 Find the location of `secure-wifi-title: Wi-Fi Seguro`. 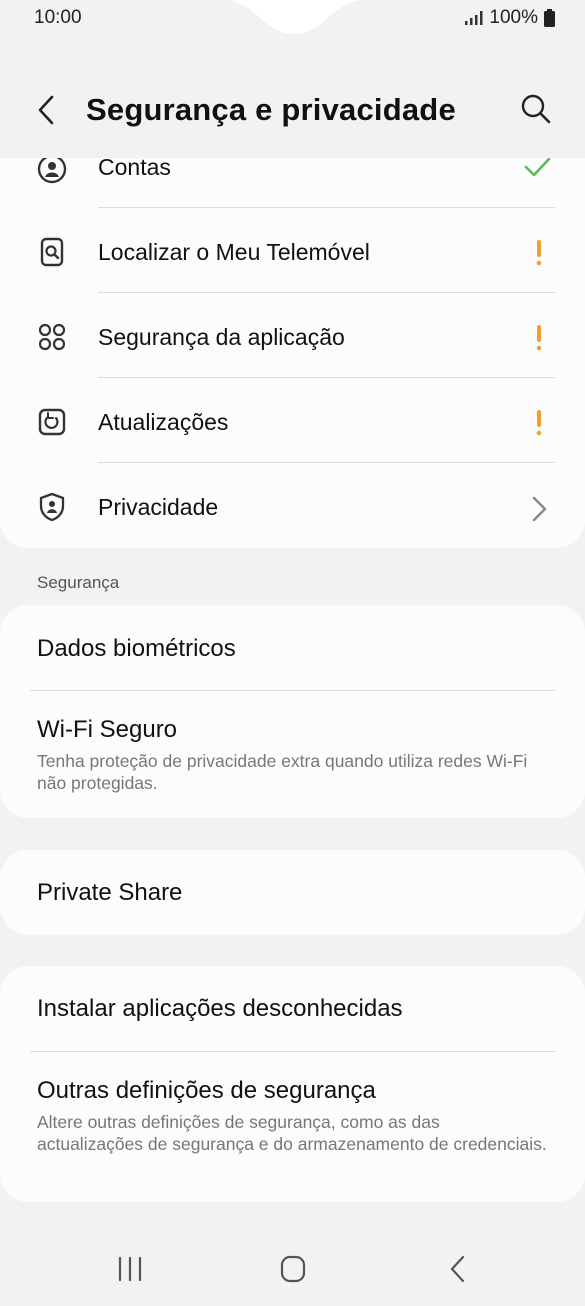

secure-wifi-title: Wi-Fi Seguro is located at coordinates (107, 729).